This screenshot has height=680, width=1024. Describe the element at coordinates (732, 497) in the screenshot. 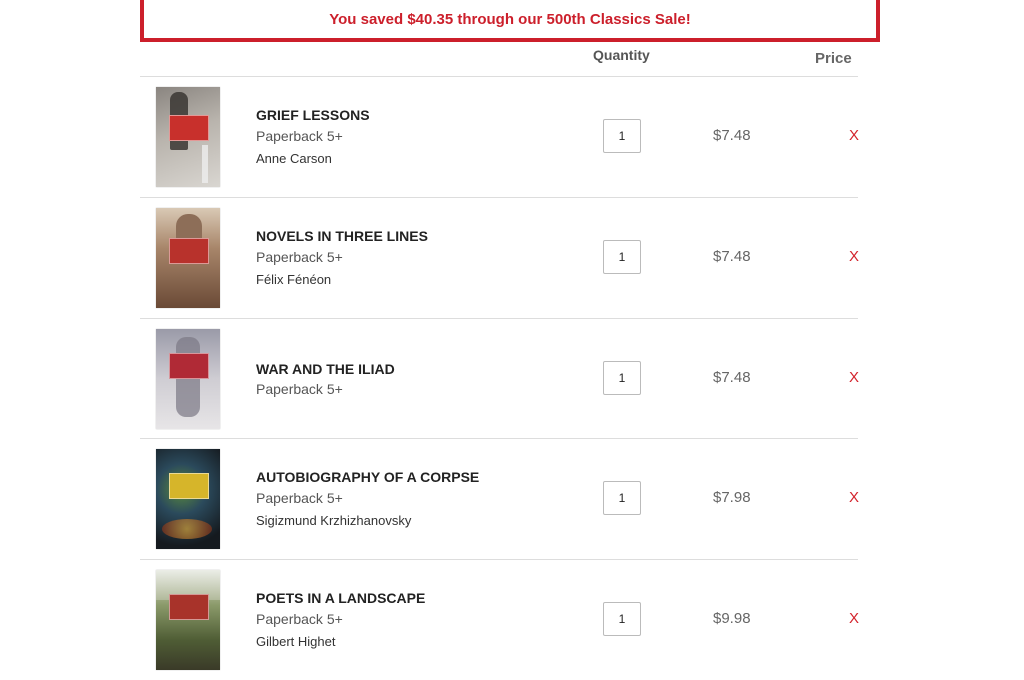

I see `item-price: $7.98` at that location.